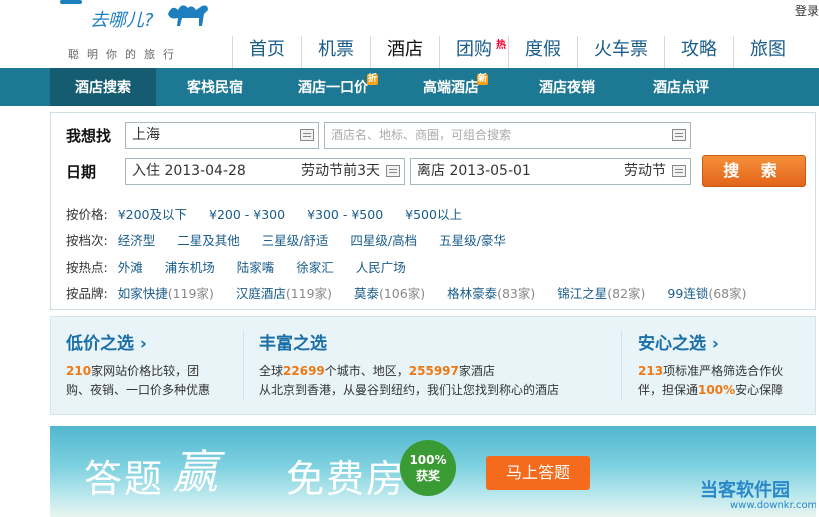  I want to click on nav-hotels: 酒店, so click(404, 52).